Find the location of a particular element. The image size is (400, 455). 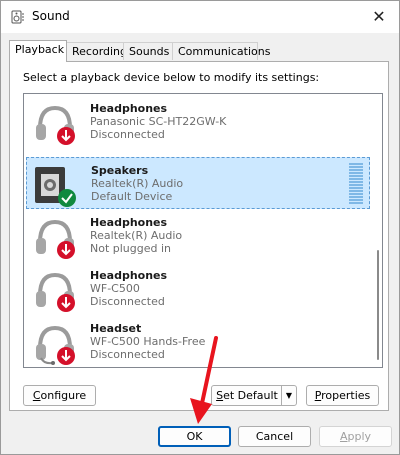

device-model: WF-C500 is located at coordinates (115, 288).